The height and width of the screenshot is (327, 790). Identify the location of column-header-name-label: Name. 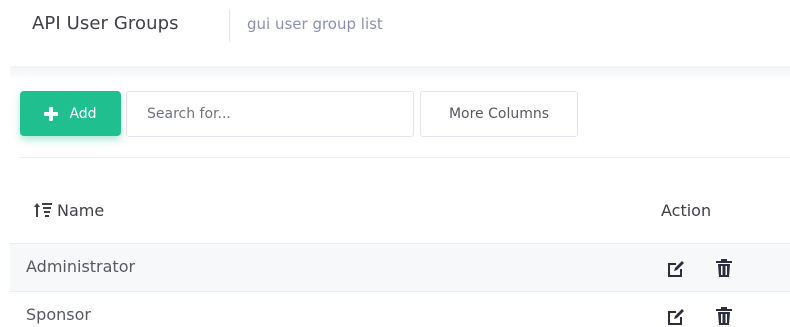
(81, 210).